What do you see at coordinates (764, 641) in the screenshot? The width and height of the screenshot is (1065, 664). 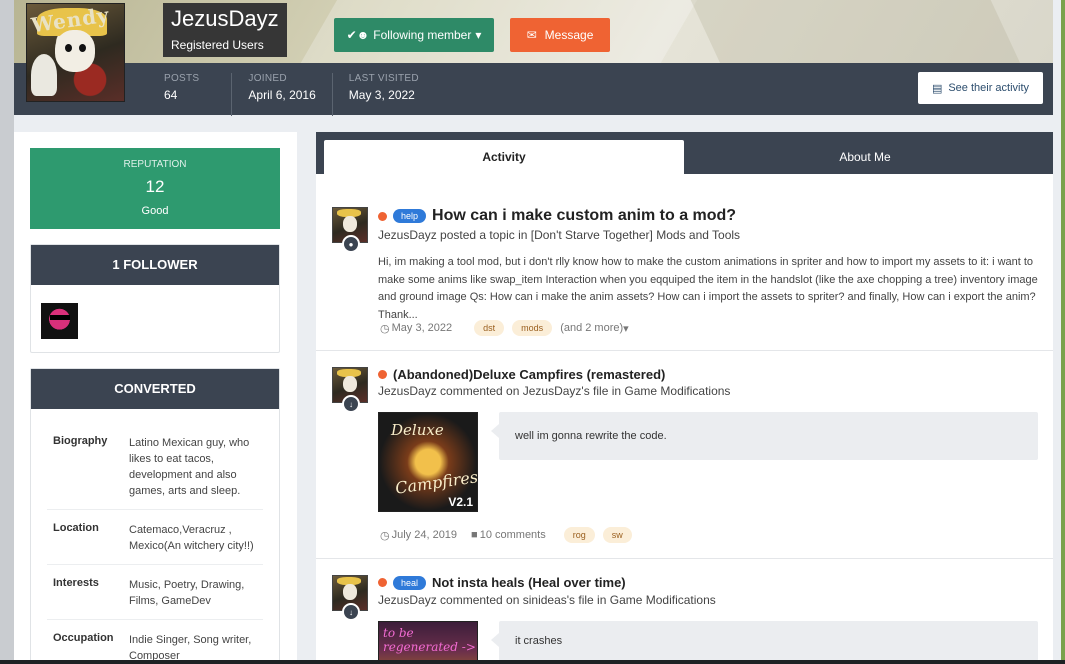 I see `comment-bubble: it crashes` at bounding box center [764, 641].